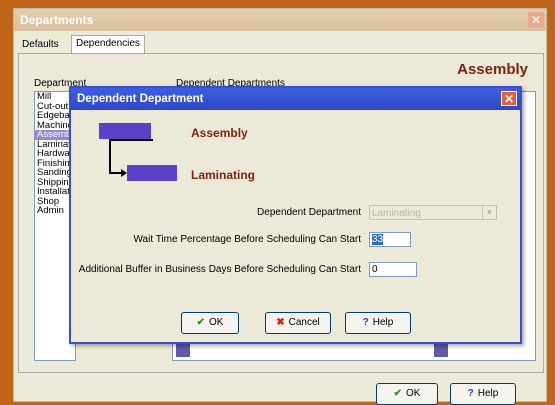  What do you see at coordinates (309, 212) in the screenshot?
I see `dependent-department-label: Dependent Department` at bounding box center [309, 212].